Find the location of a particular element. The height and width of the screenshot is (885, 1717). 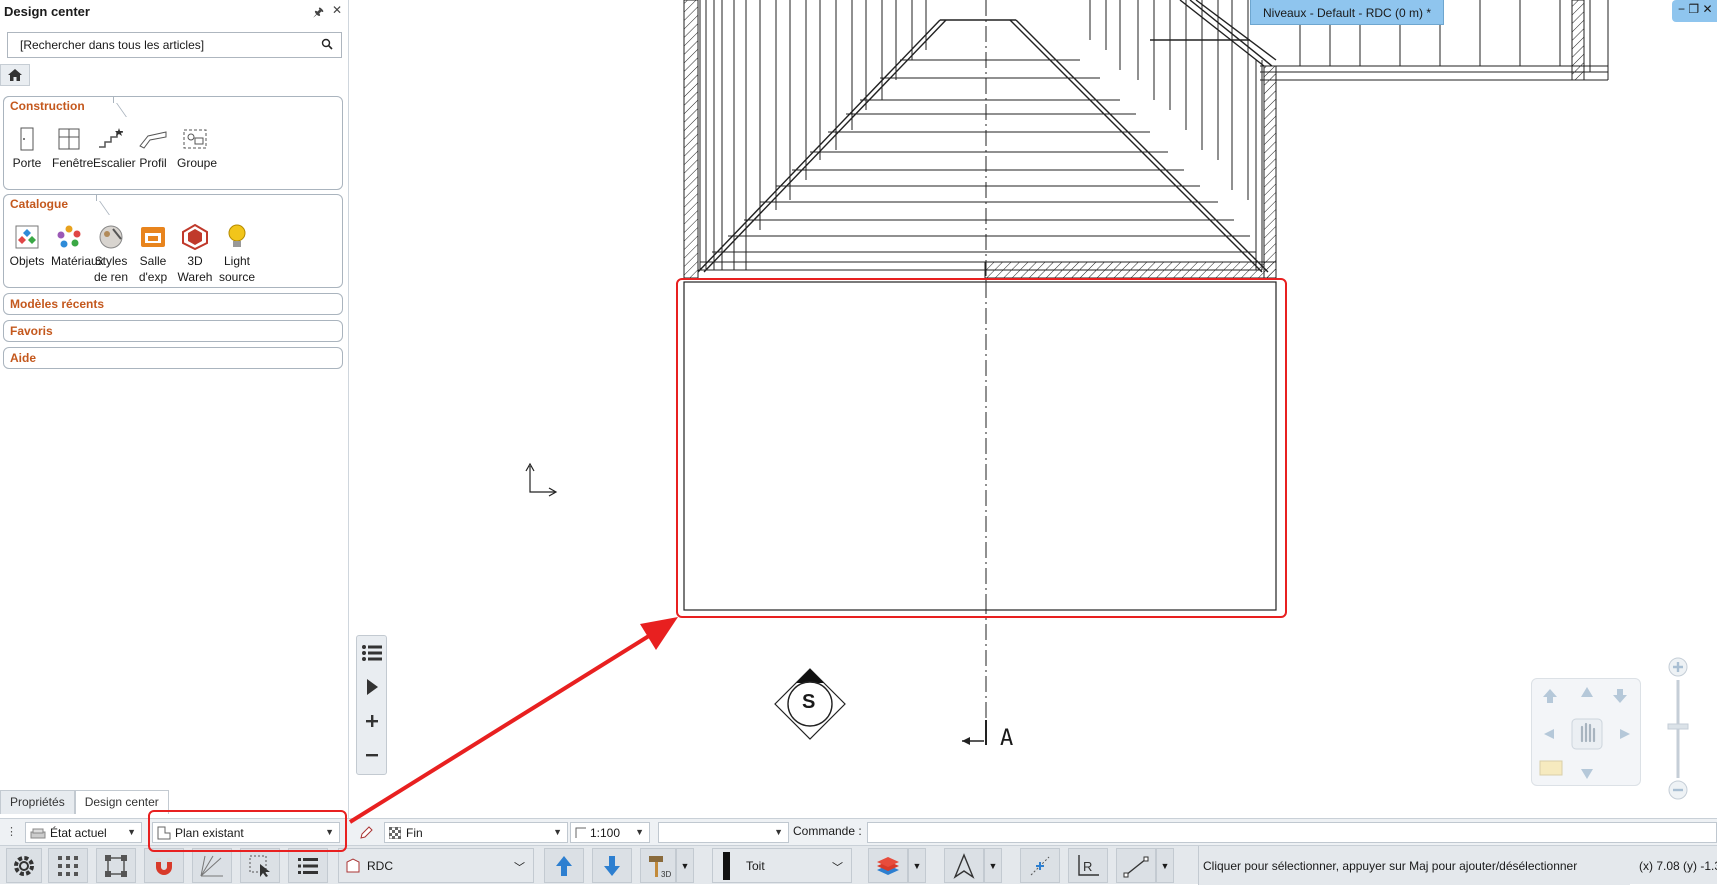

north-arrow-icon is located at coordinates (964, 865).